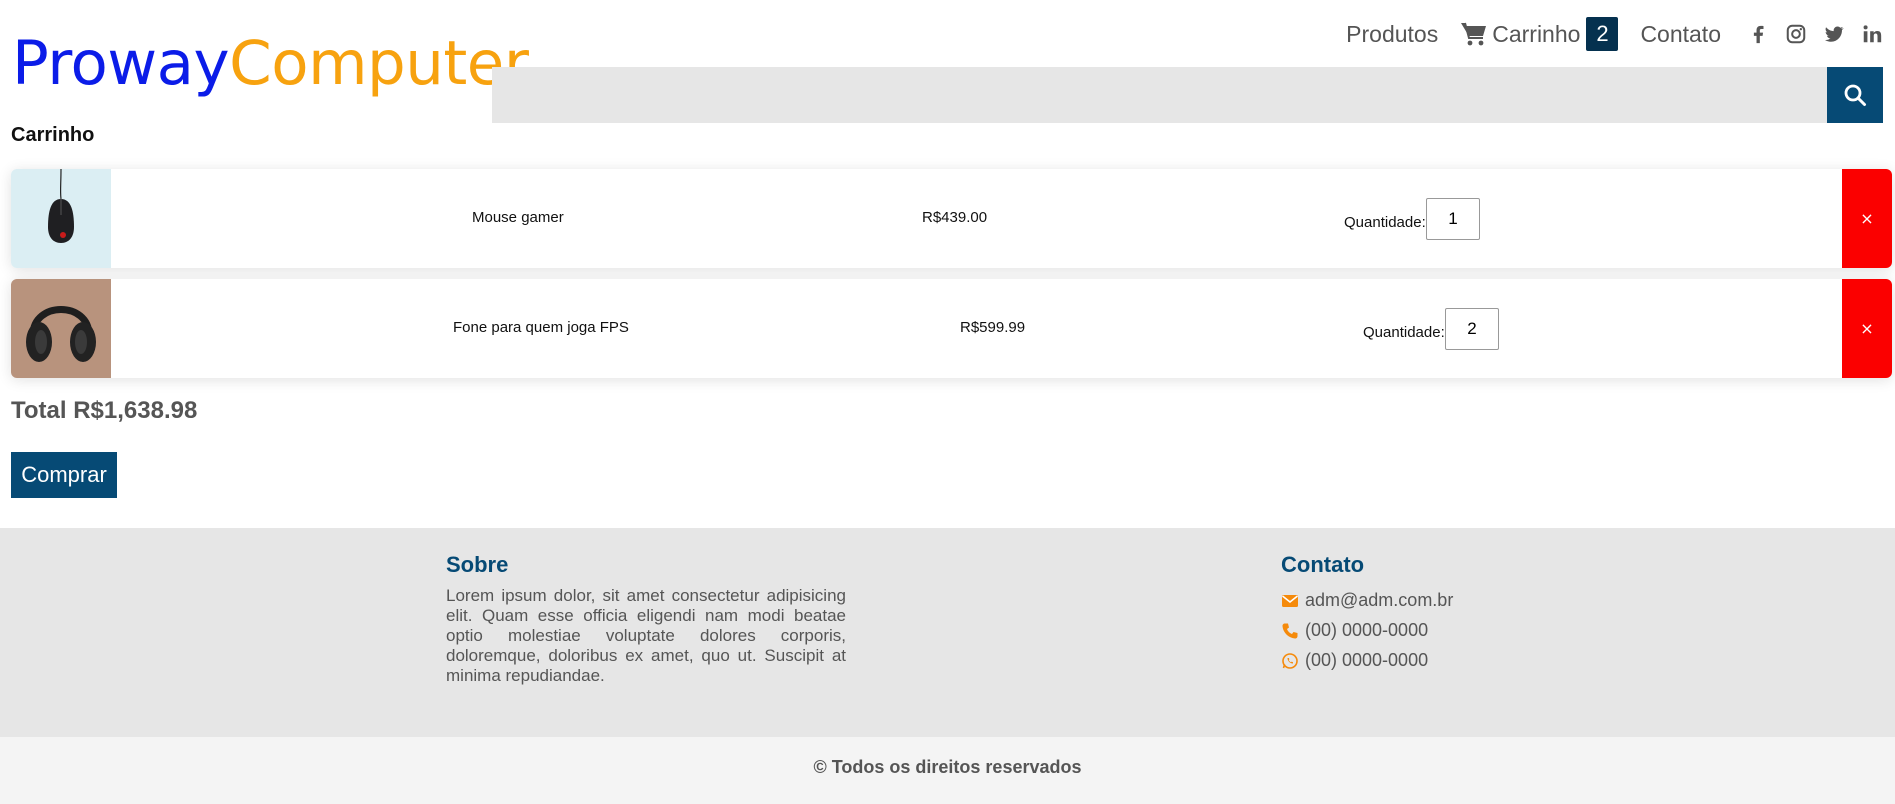 The image size is (1895, 804). I want to click on contact-phone: (00) 0000-0000, so click(1367, 630).